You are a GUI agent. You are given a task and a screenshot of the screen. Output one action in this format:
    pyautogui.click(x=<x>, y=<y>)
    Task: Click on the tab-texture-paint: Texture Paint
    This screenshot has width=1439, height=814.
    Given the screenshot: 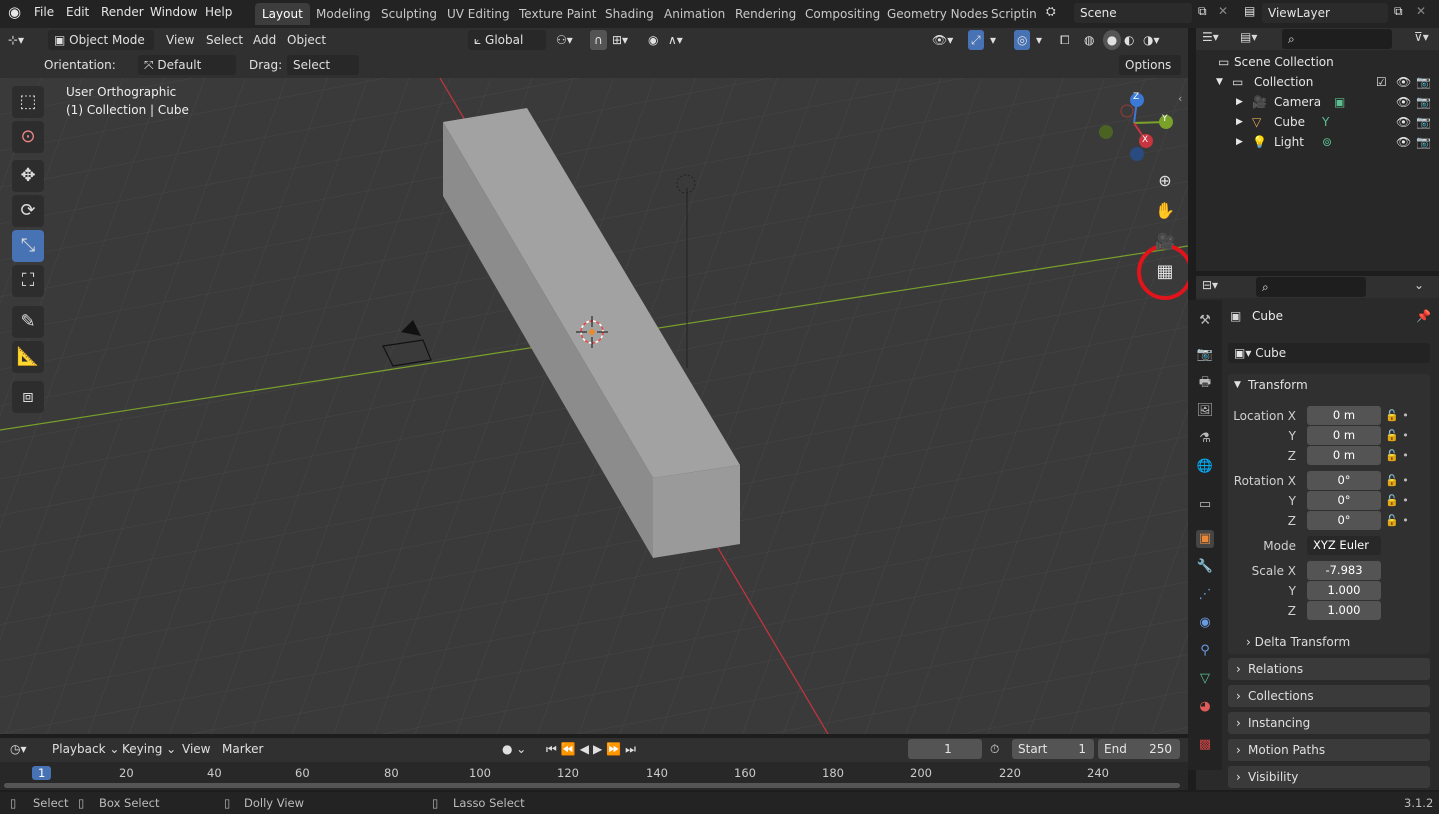 What is the action you would take?
    pyautogui.click(x=557, y=14)
    